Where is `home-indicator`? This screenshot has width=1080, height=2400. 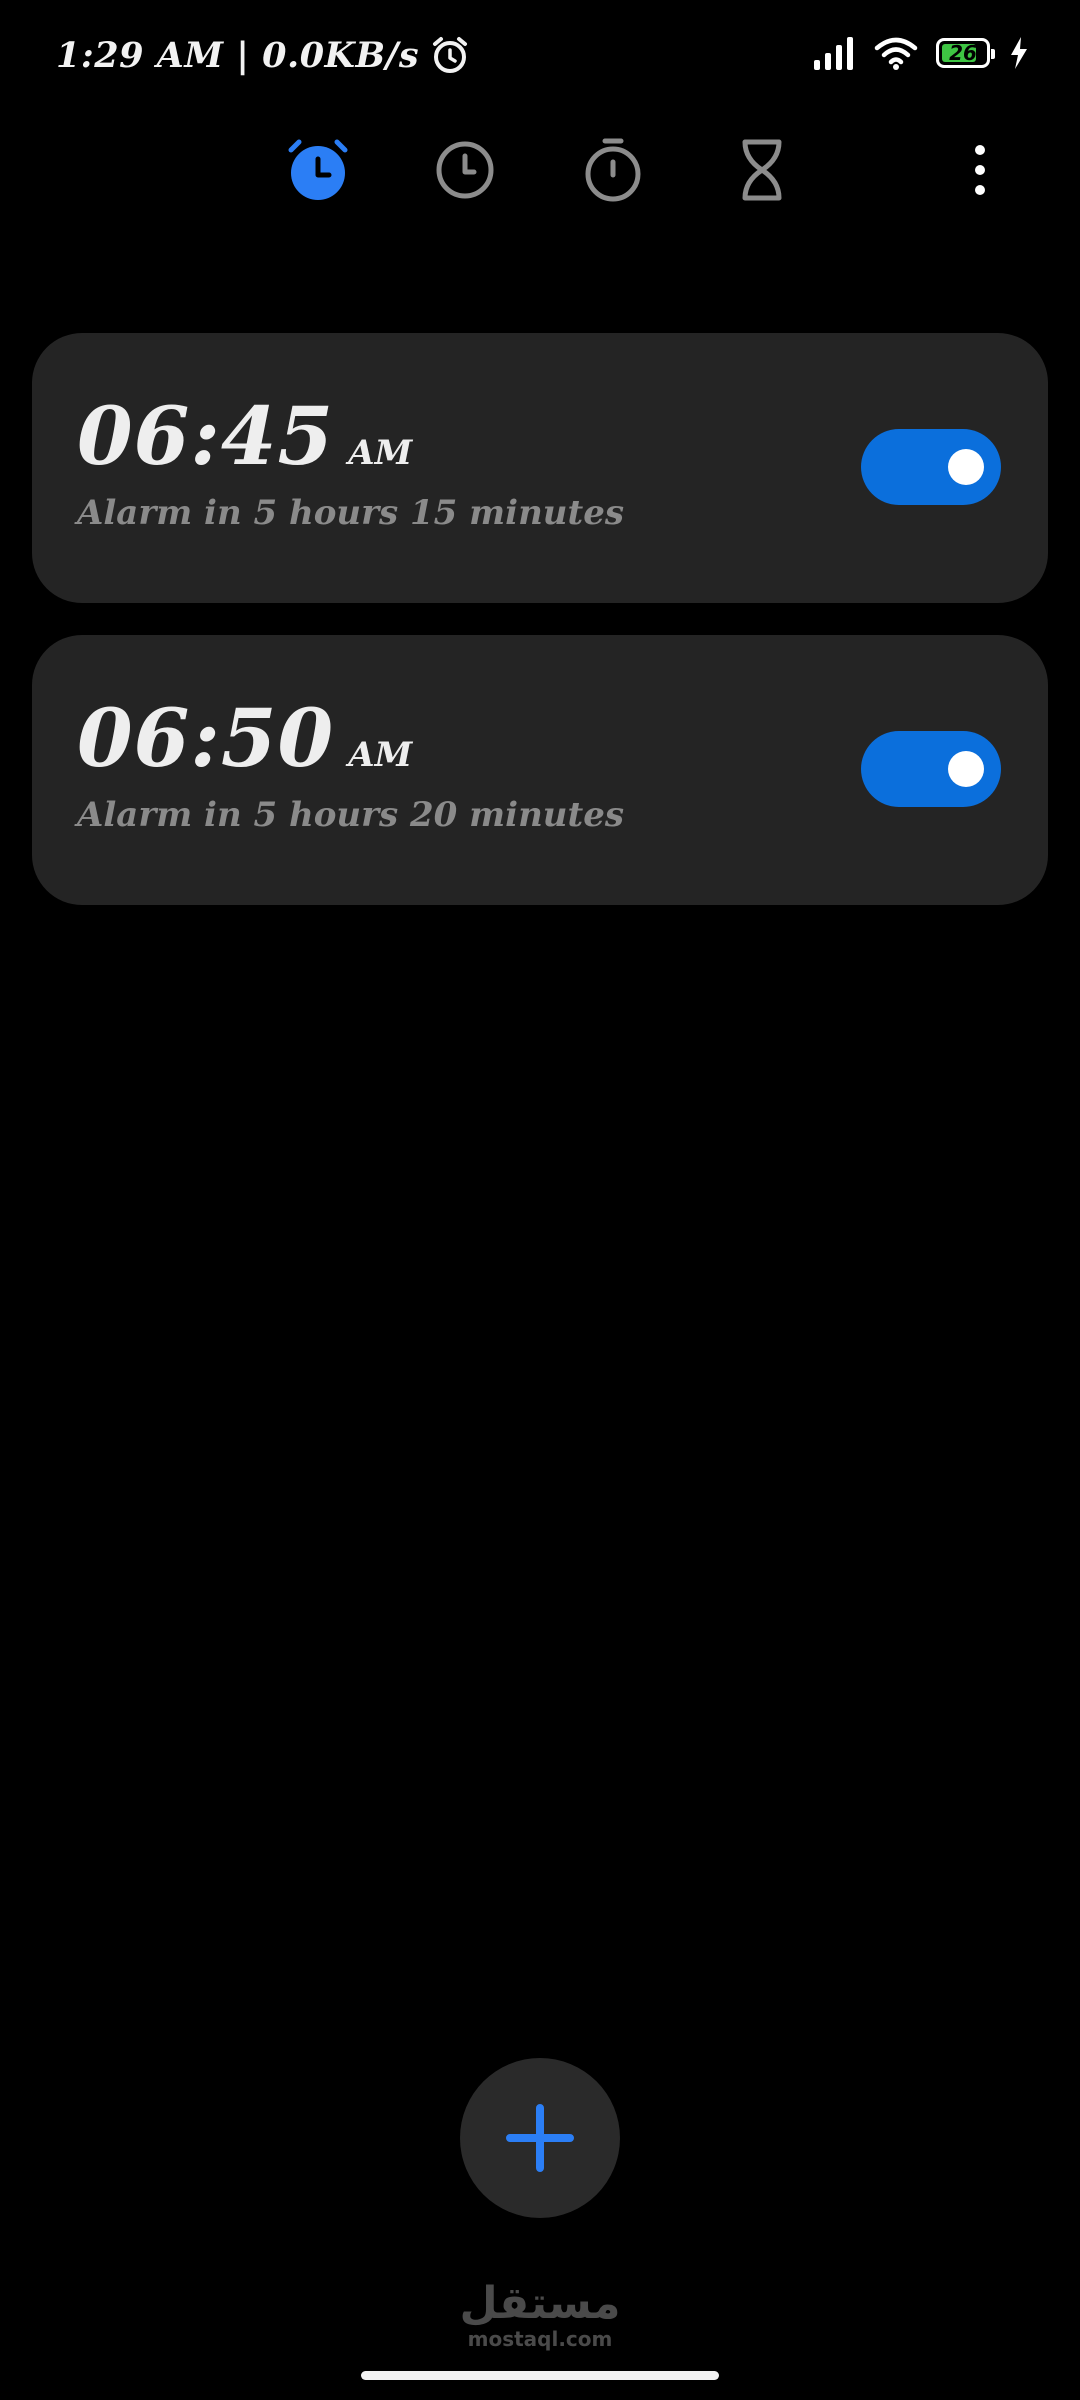
home-indicator is located at coordinates (540, 2375).